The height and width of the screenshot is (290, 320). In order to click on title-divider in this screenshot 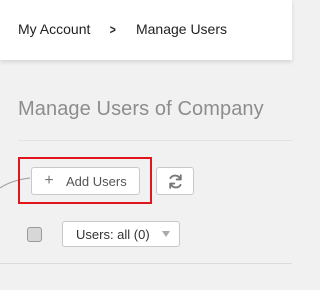, I will do `click(155, 140)`.